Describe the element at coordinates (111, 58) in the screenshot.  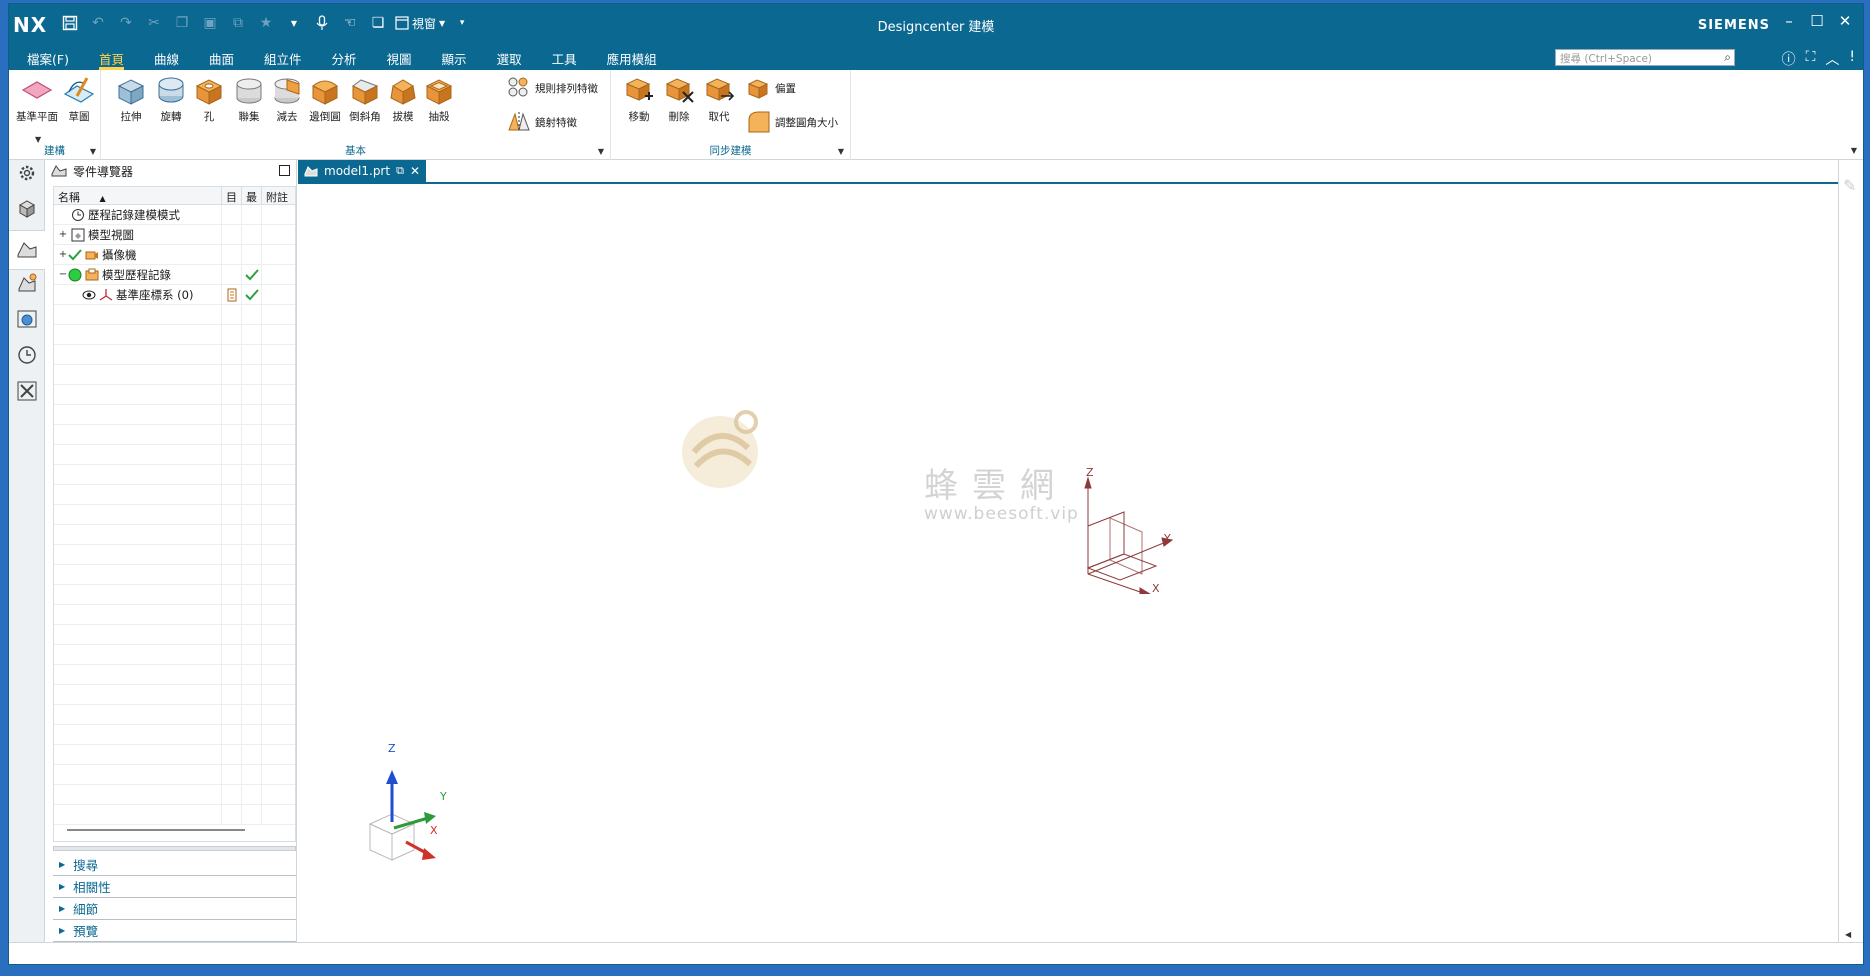
I see `ribbon-tab-1: 首頁` at that location.